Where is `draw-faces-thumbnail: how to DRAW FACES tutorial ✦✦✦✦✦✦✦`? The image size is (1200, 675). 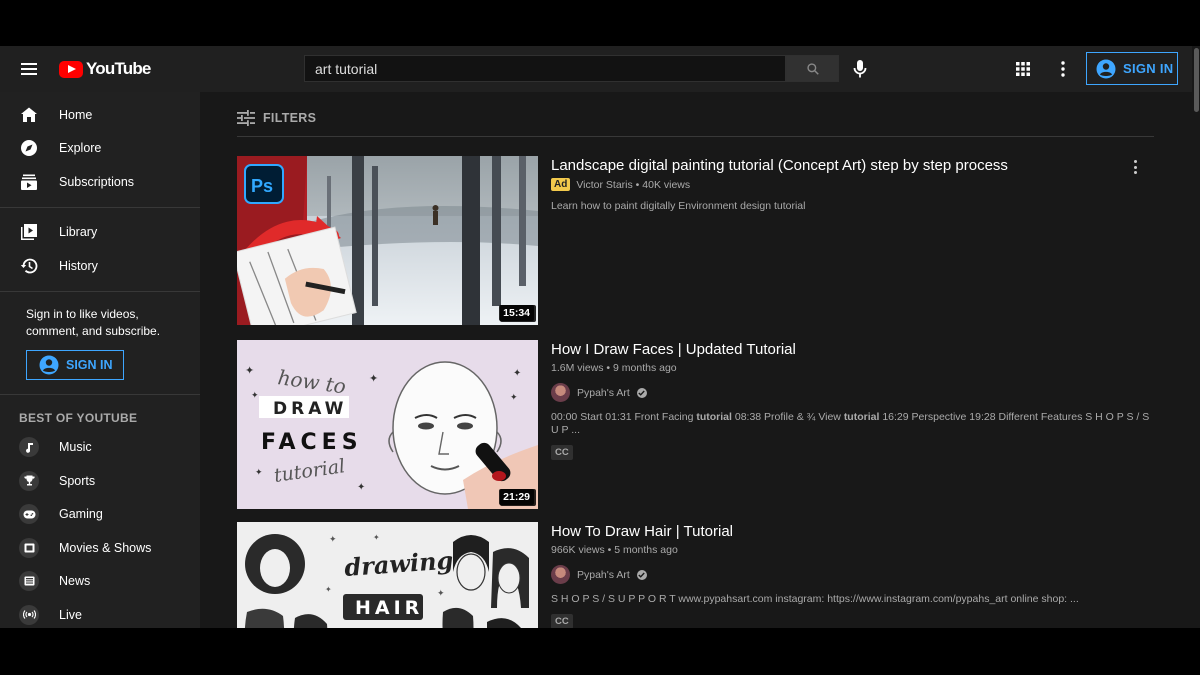 draw-faces-thumbnail: how to DRAW FACES tutorial ✦✦✦✦✦✦✦ is located at coordinates (387, 424).